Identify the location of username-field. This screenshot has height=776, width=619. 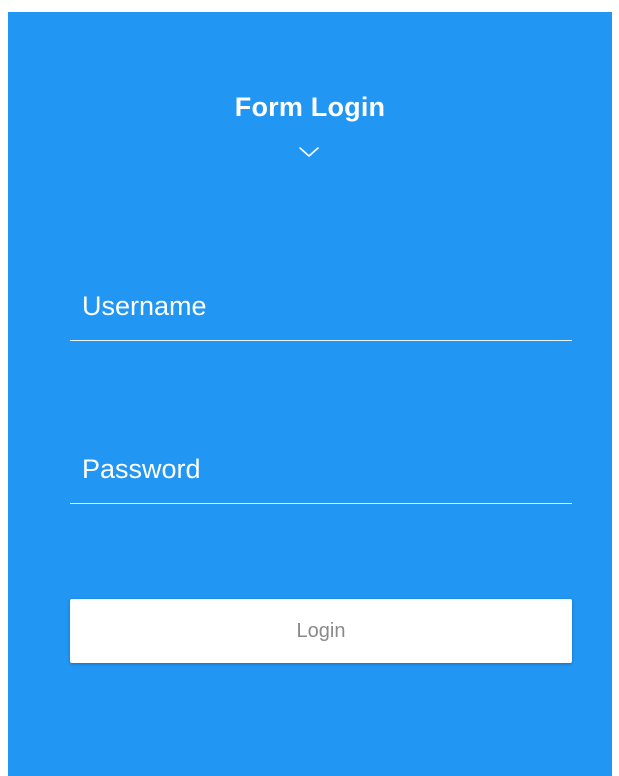
(321, 306).